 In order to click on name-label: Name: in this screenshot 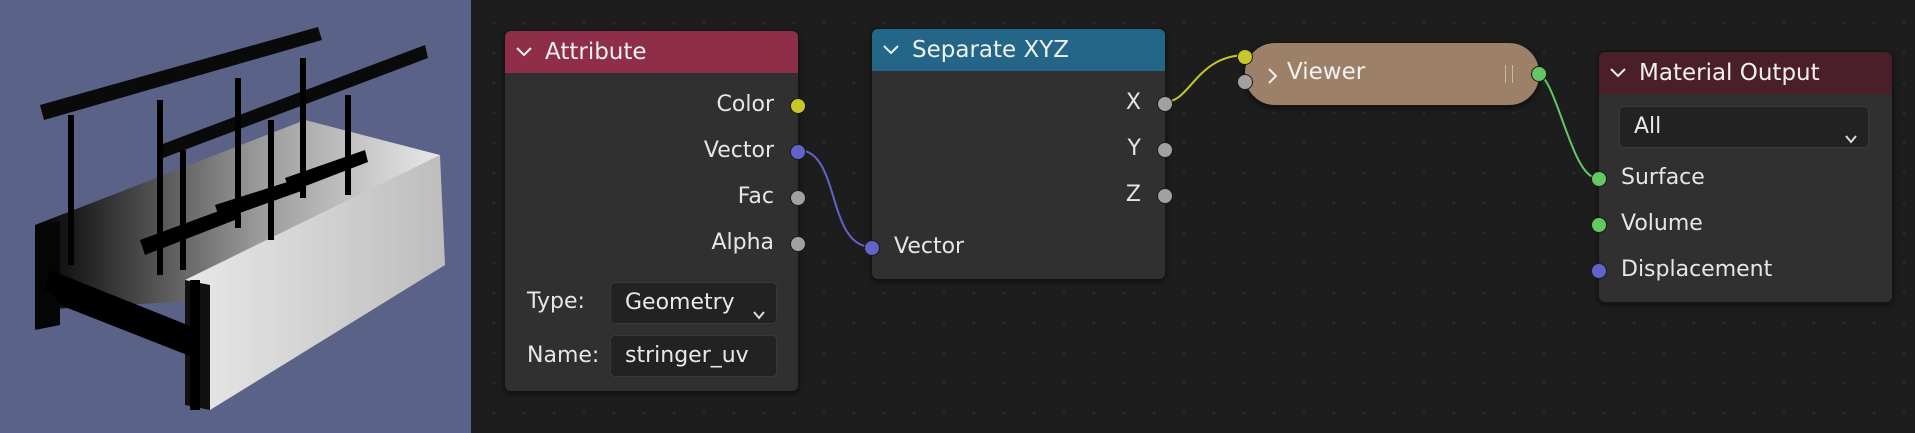, I will do `click(563, 355)`.